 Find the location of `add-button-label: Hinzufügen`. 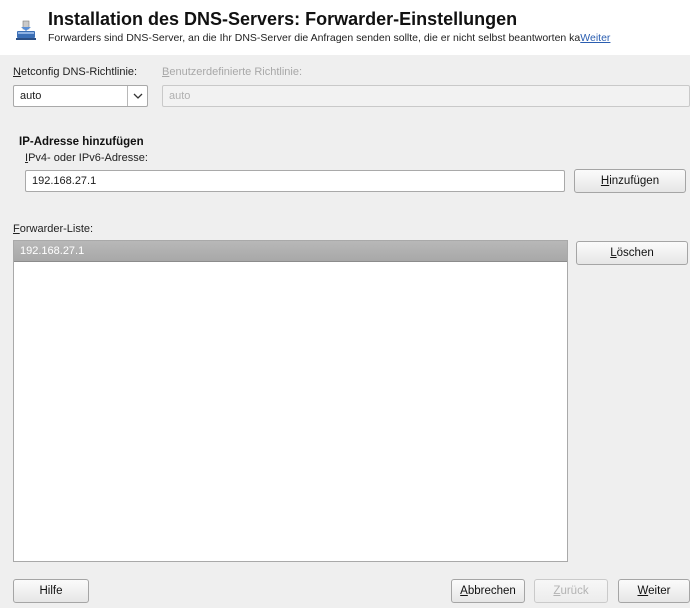

add-button-label: Hinzufügen is located at coordinates (630, 181).